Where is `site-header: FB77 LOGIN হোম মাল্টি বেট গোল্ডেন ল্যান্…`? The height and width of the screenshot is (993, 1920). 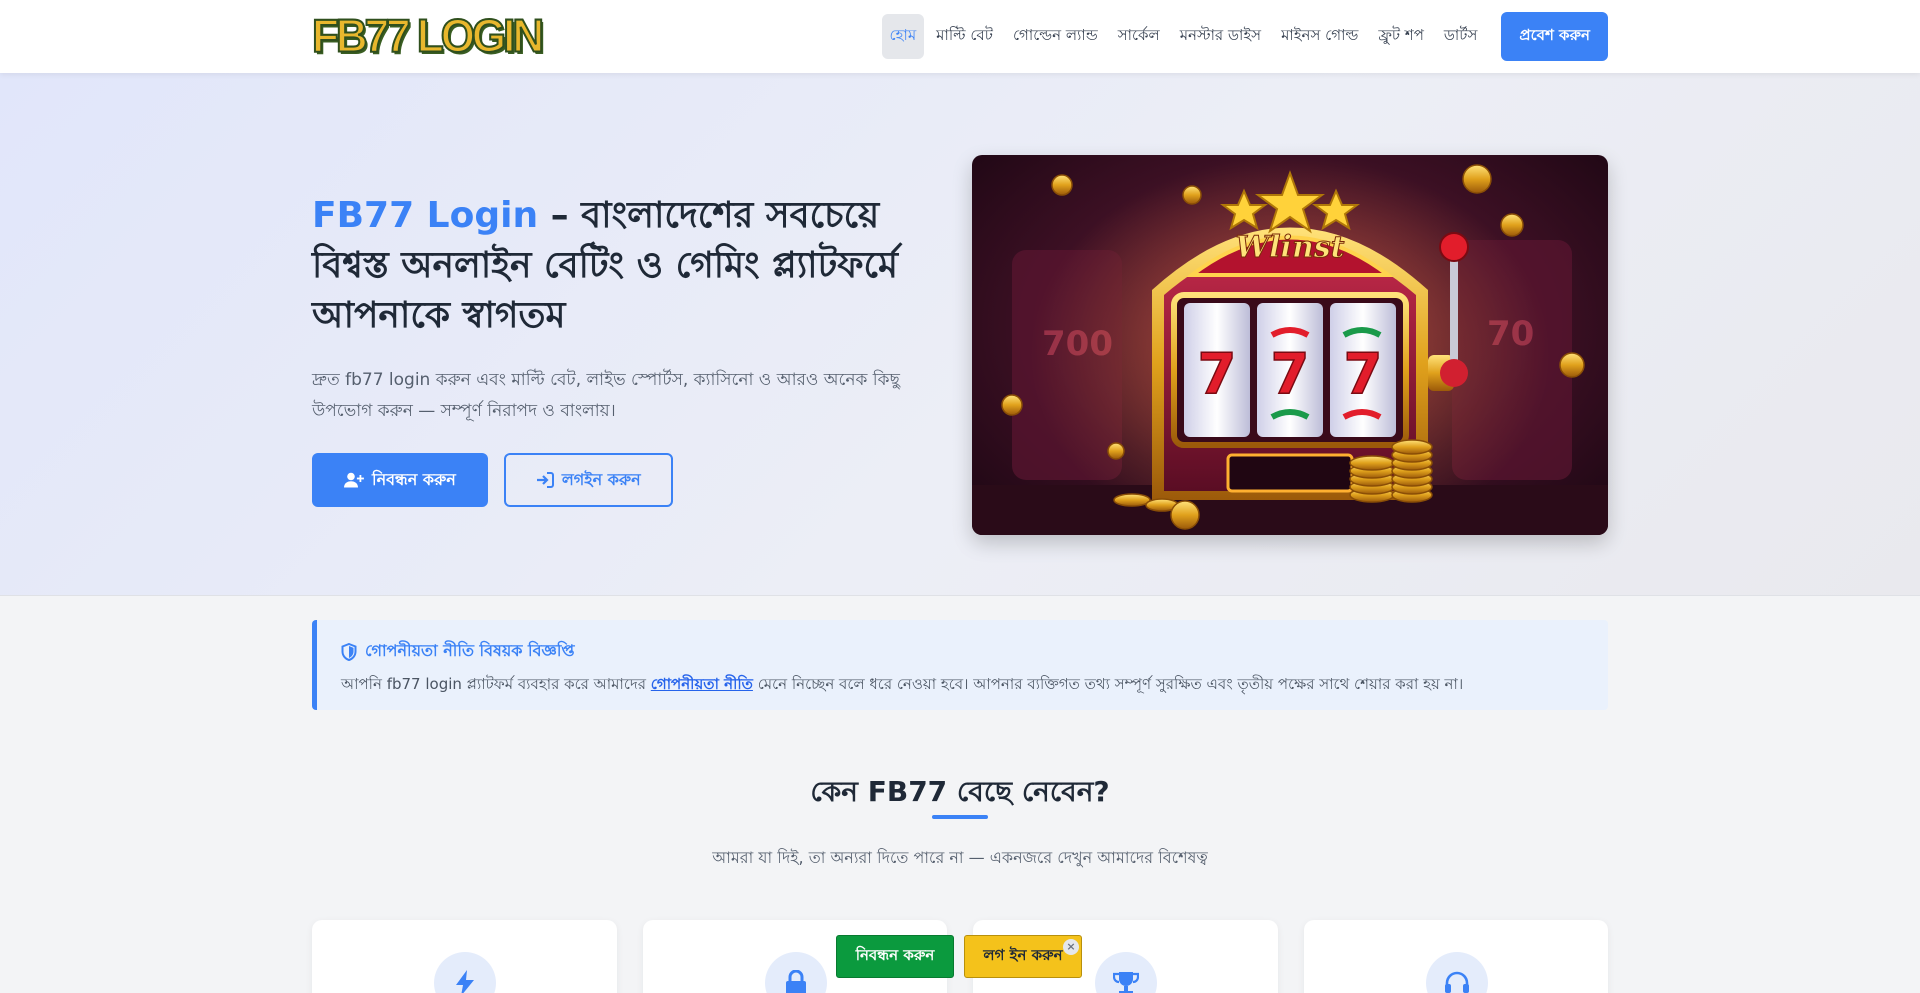 site-header: FB77 LOGIN হোম মাল্টি বেট গোল্ডেন ল্যান্… is located at coordinates (960, 36).